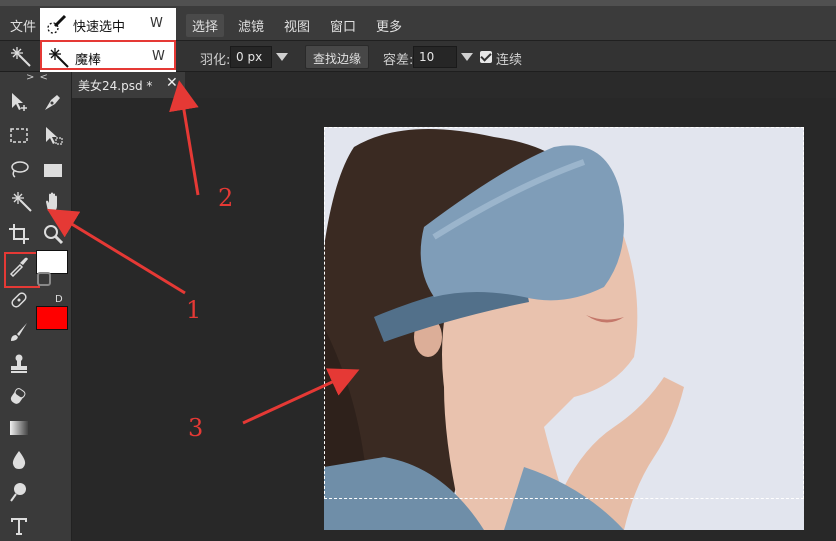 This screenshot has width=836, height=541. I want to click on selection-tool-dropdown: 快速选中 W 魔棒 W, so click(108, 40).